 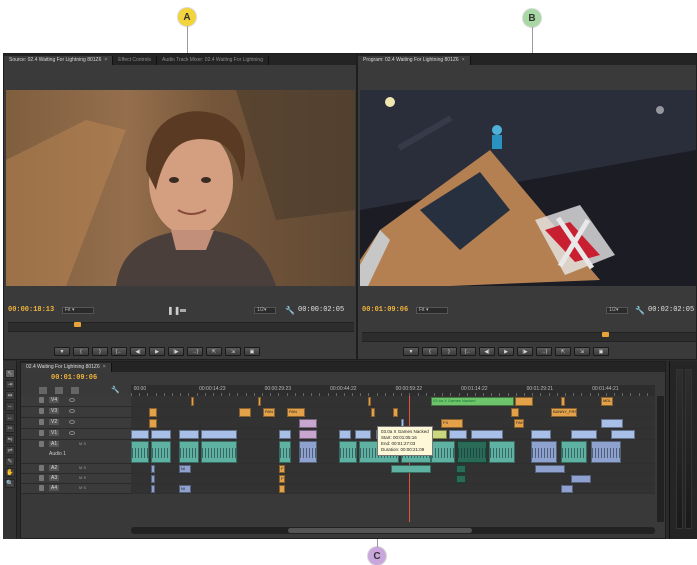 I want to click on scrollbar-thumb, so click(x=380, y=530).